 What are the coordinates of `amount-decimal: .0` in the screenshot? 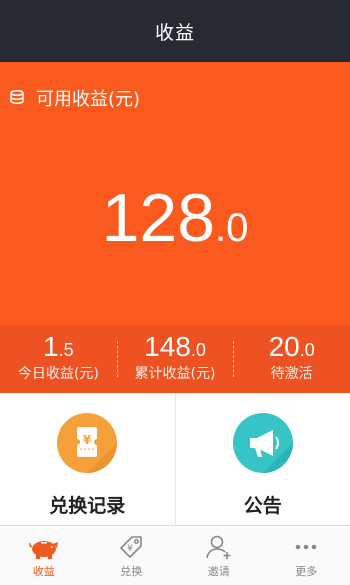 It's located at (232, 228).